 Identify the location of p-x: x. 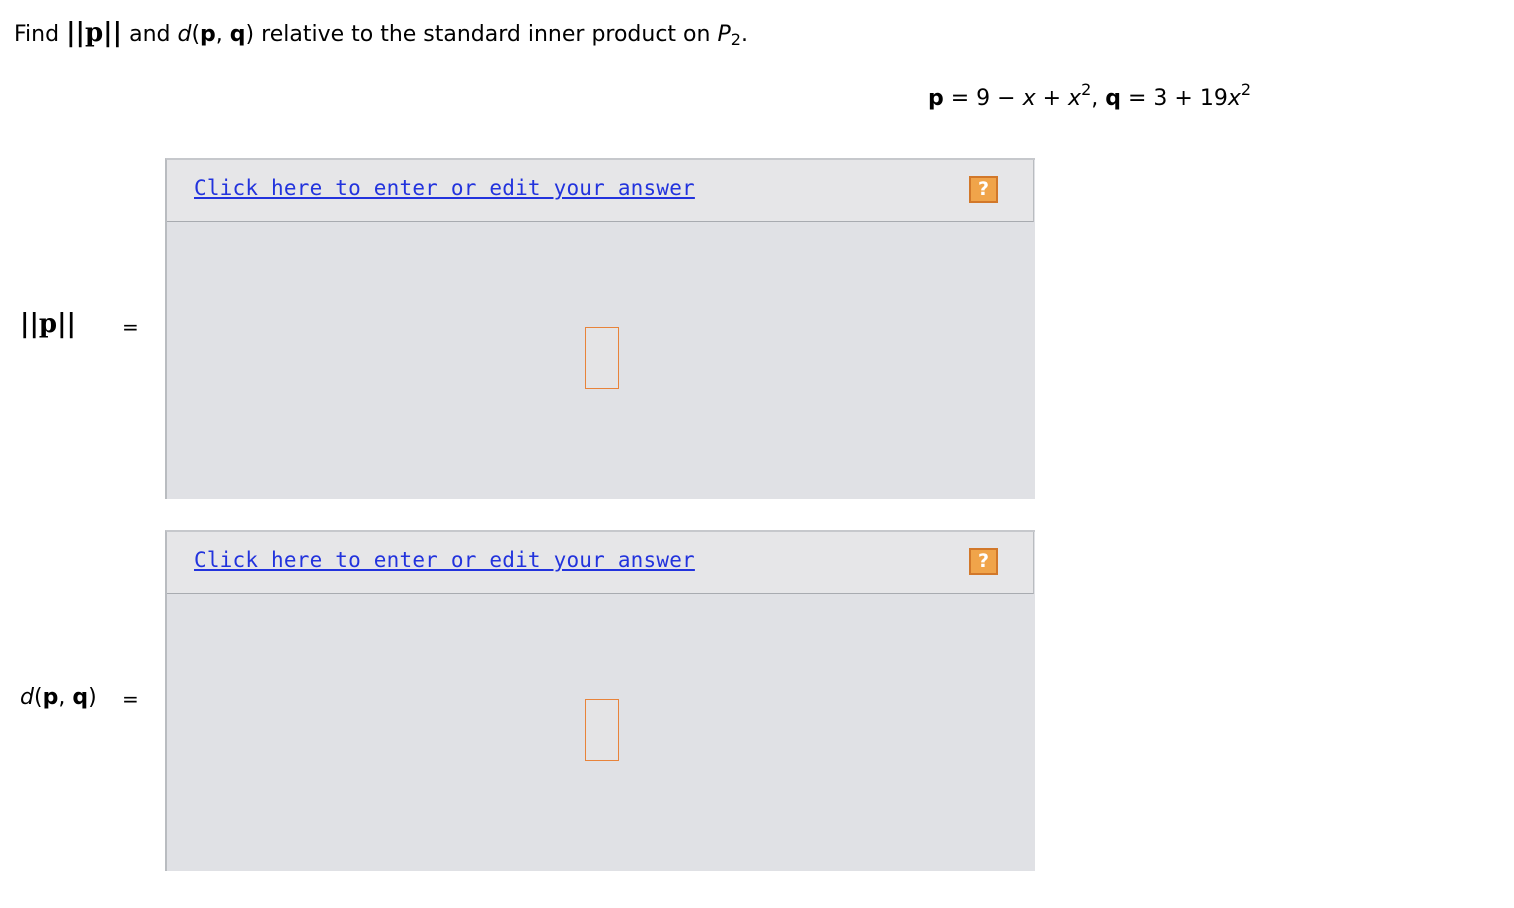
(1029, 98).